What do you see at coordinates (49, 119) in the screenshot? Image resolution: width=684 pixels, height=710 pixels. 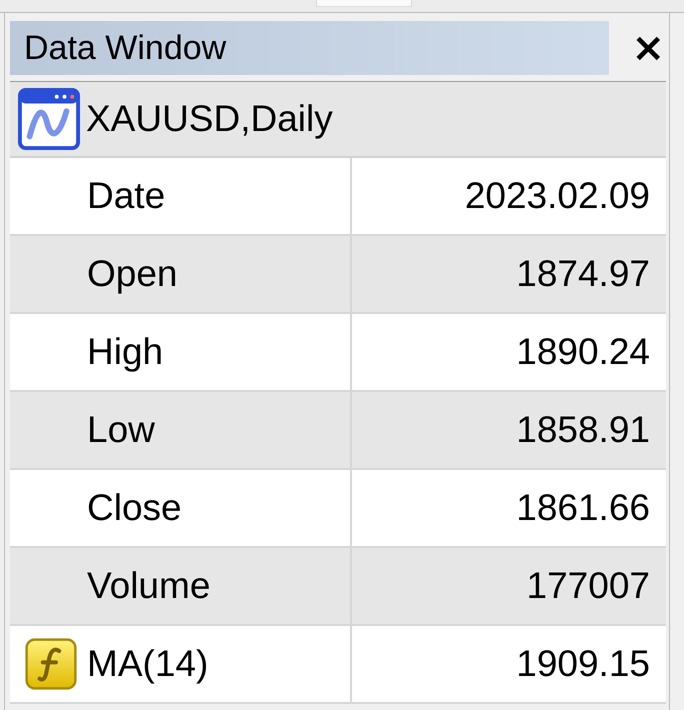 I see `chart-window-icon` at bounding box center [49, 119].